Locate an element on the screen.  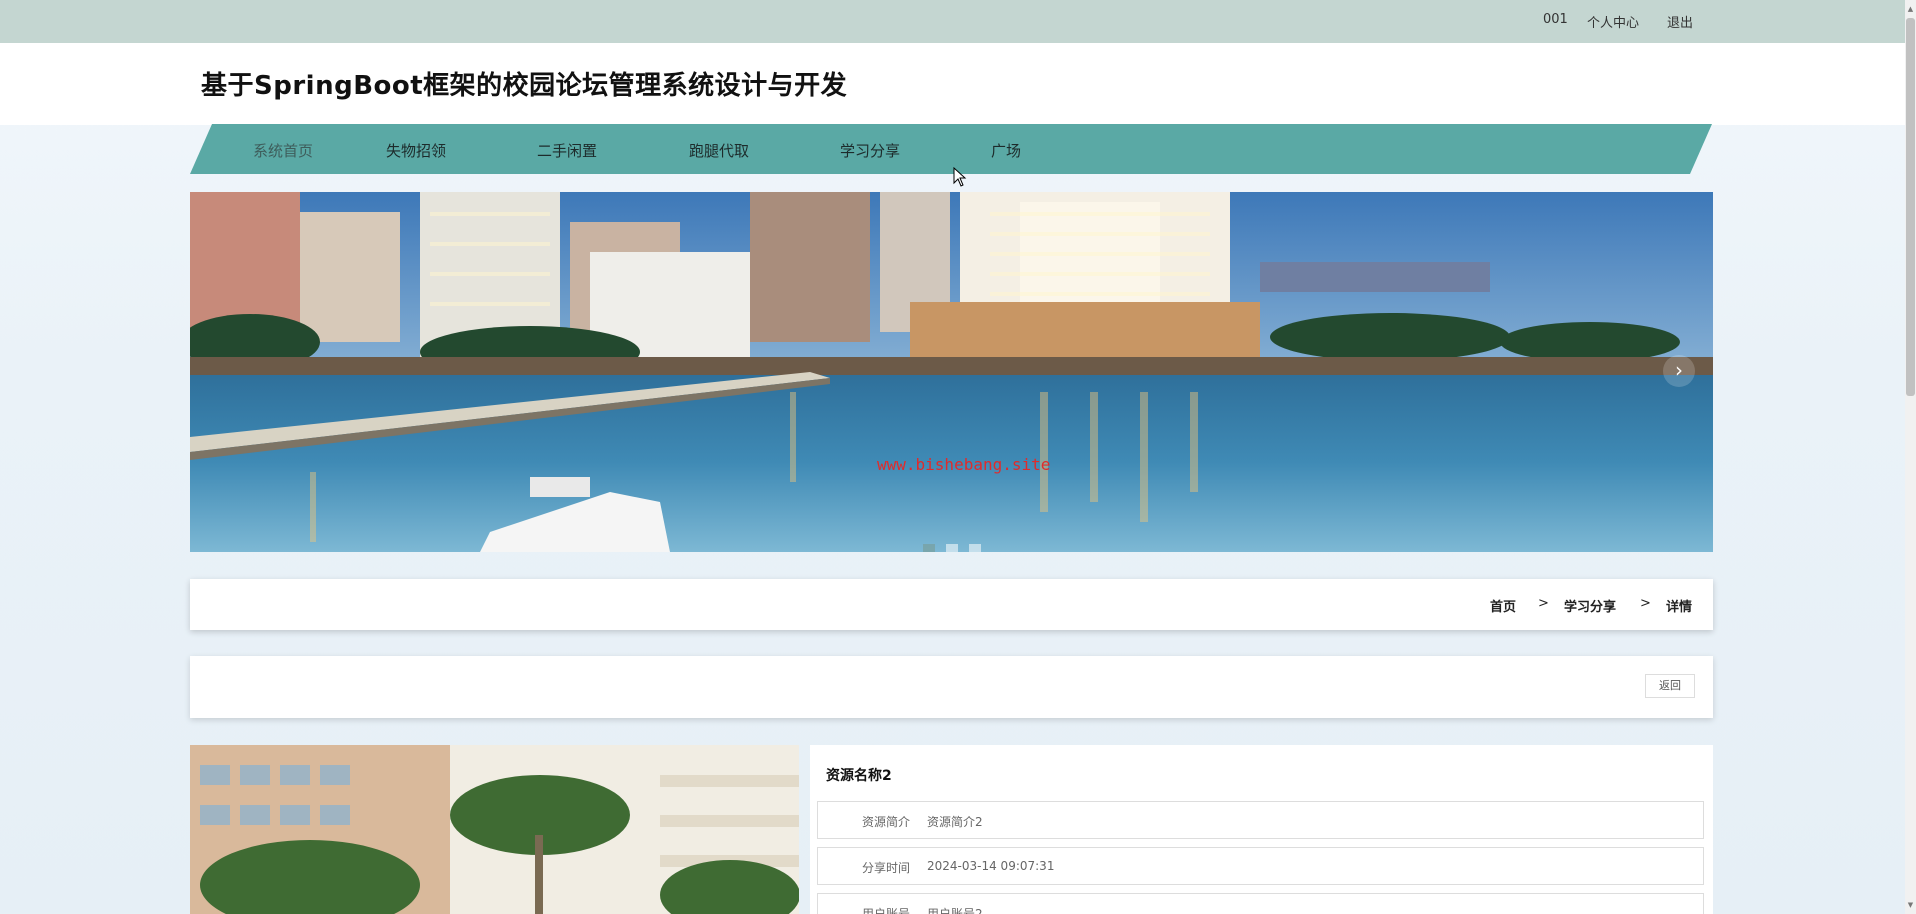
nav-item-home: 系统首页 is located at coordinates (283, 150).